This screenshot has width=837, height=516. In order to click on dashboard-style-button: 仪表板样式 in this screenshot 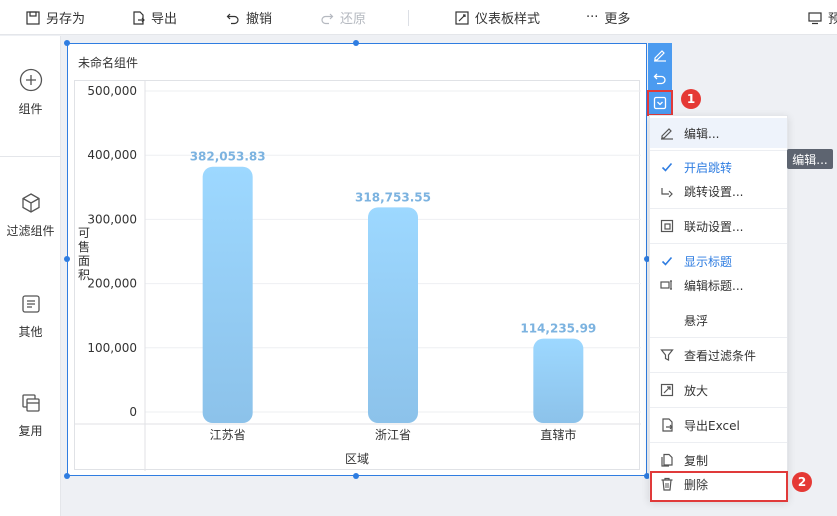, I will do `click(497, 17)`.